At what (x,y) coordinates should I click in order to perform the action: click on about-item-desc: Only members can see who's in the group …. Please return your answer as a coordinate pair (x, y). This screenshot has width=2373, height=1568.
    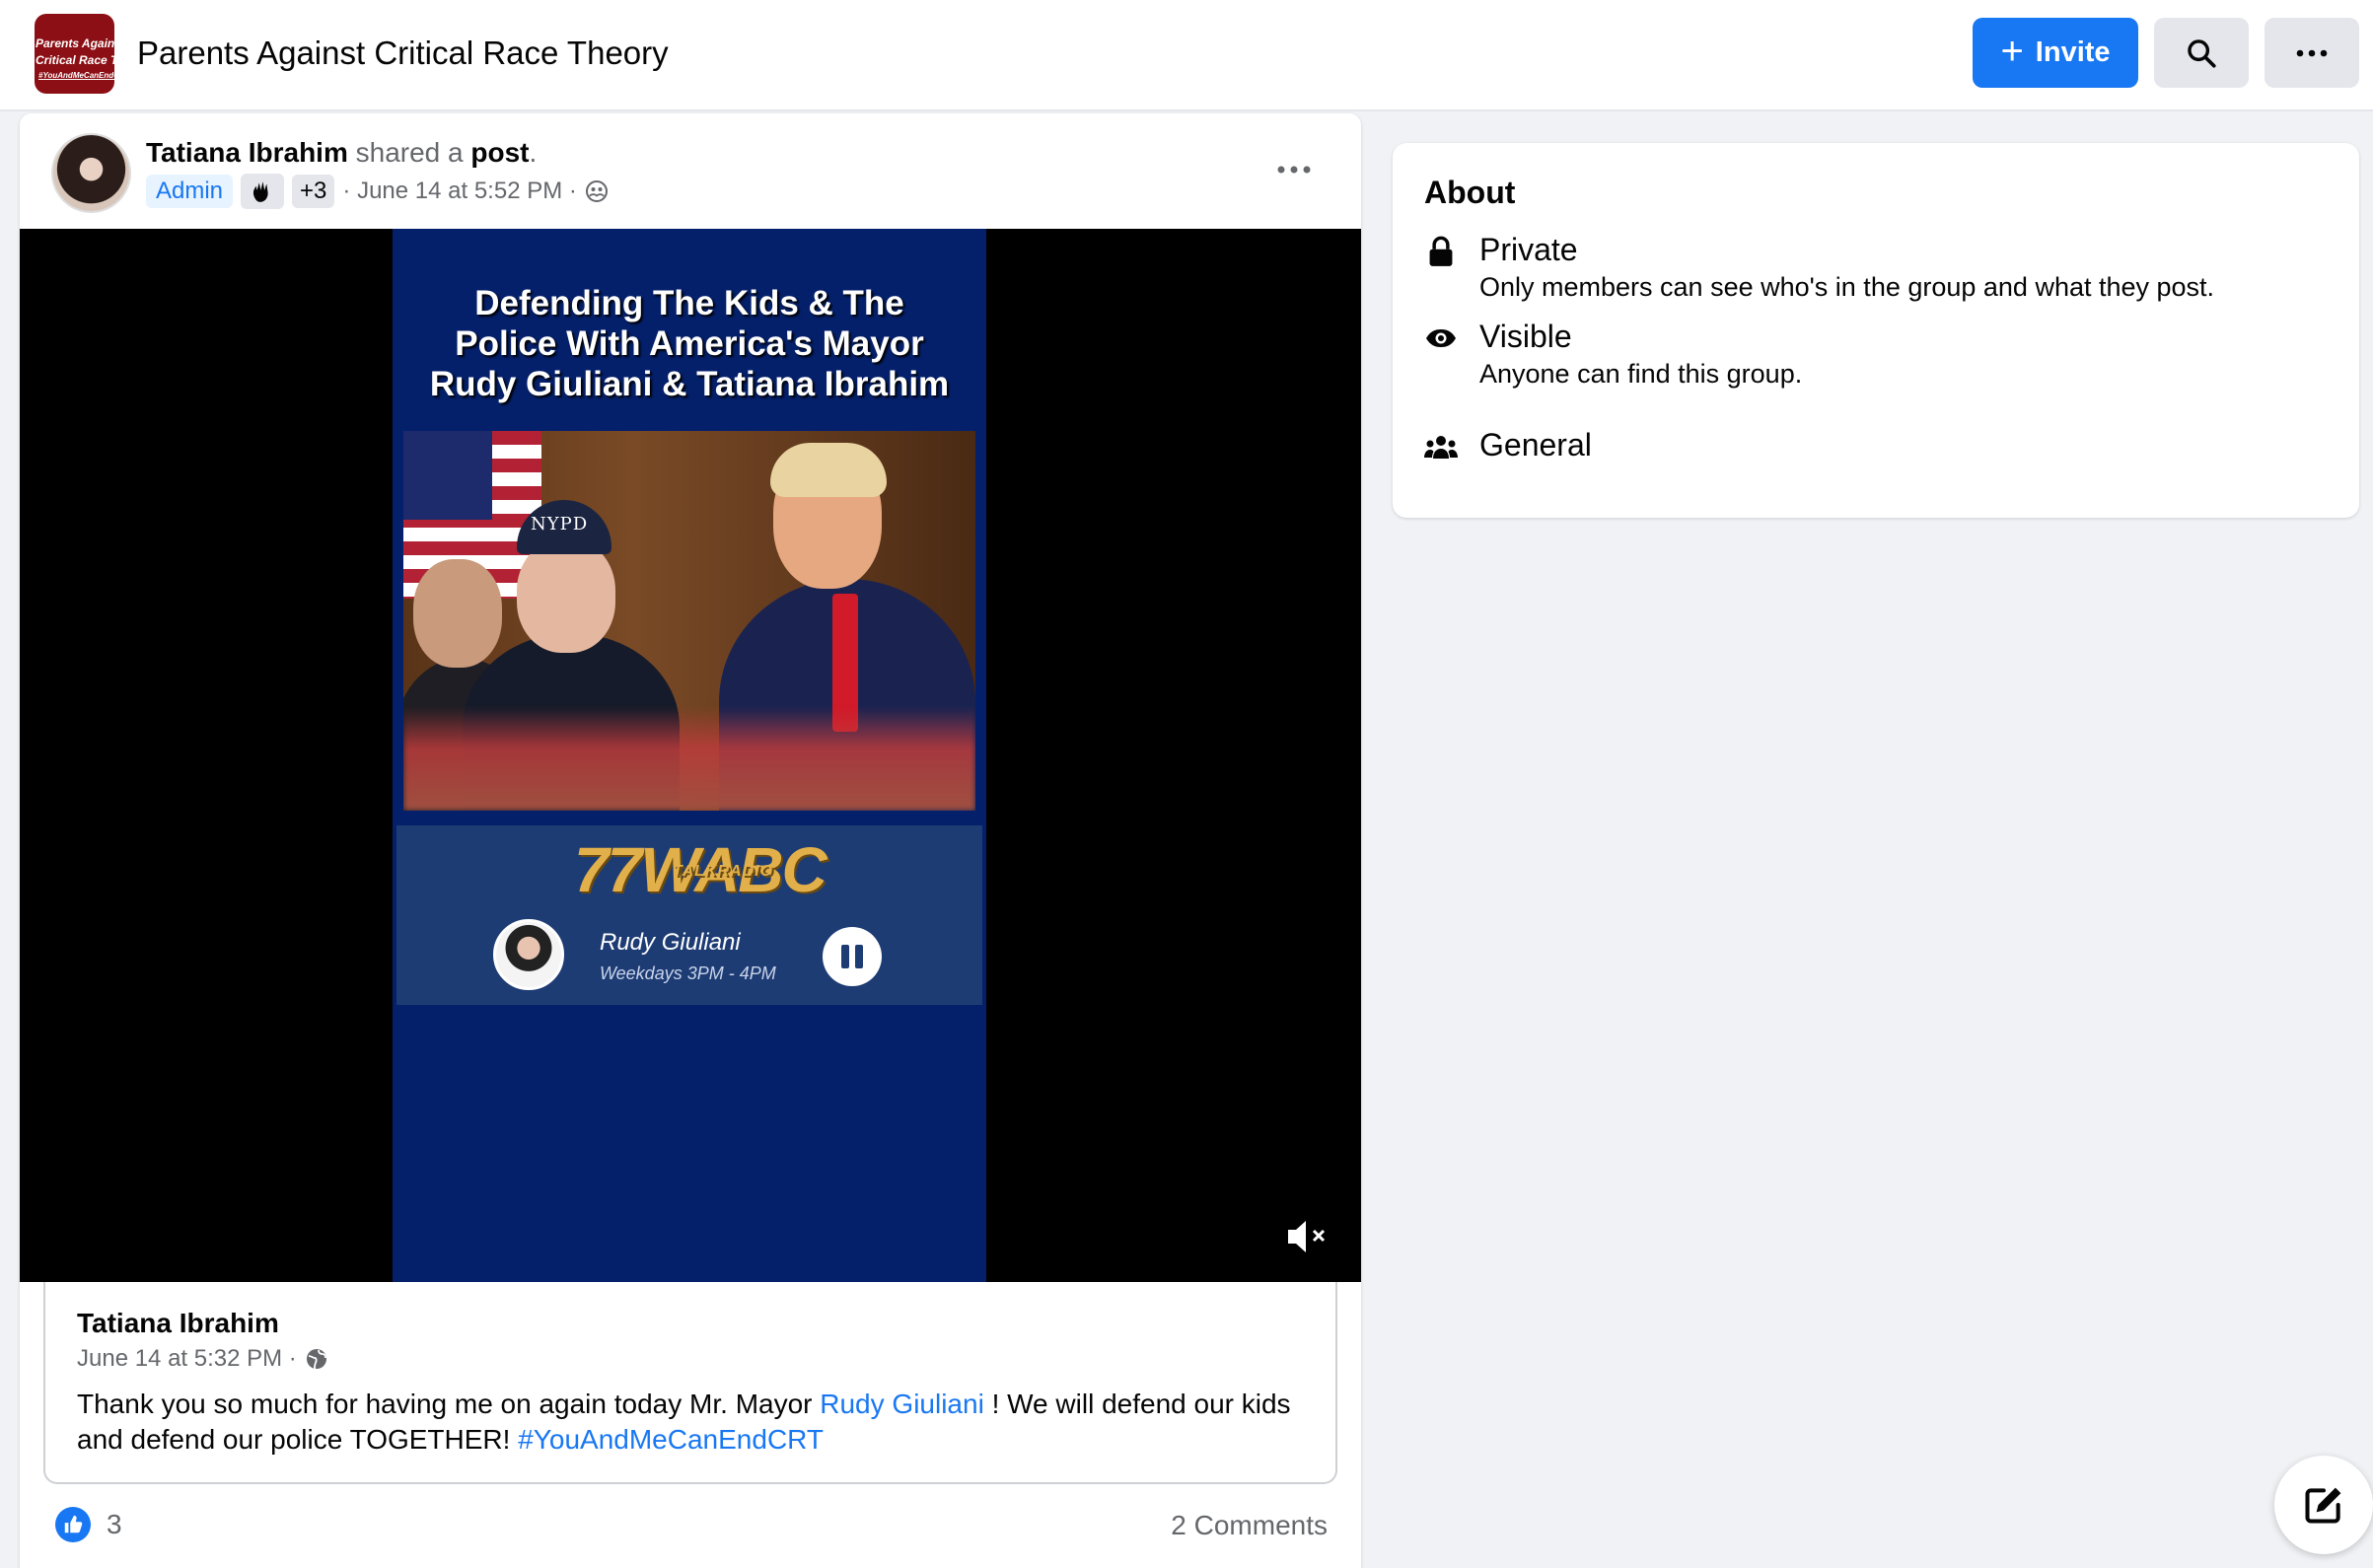
    Looking at the image, I should click on (1847, 287).